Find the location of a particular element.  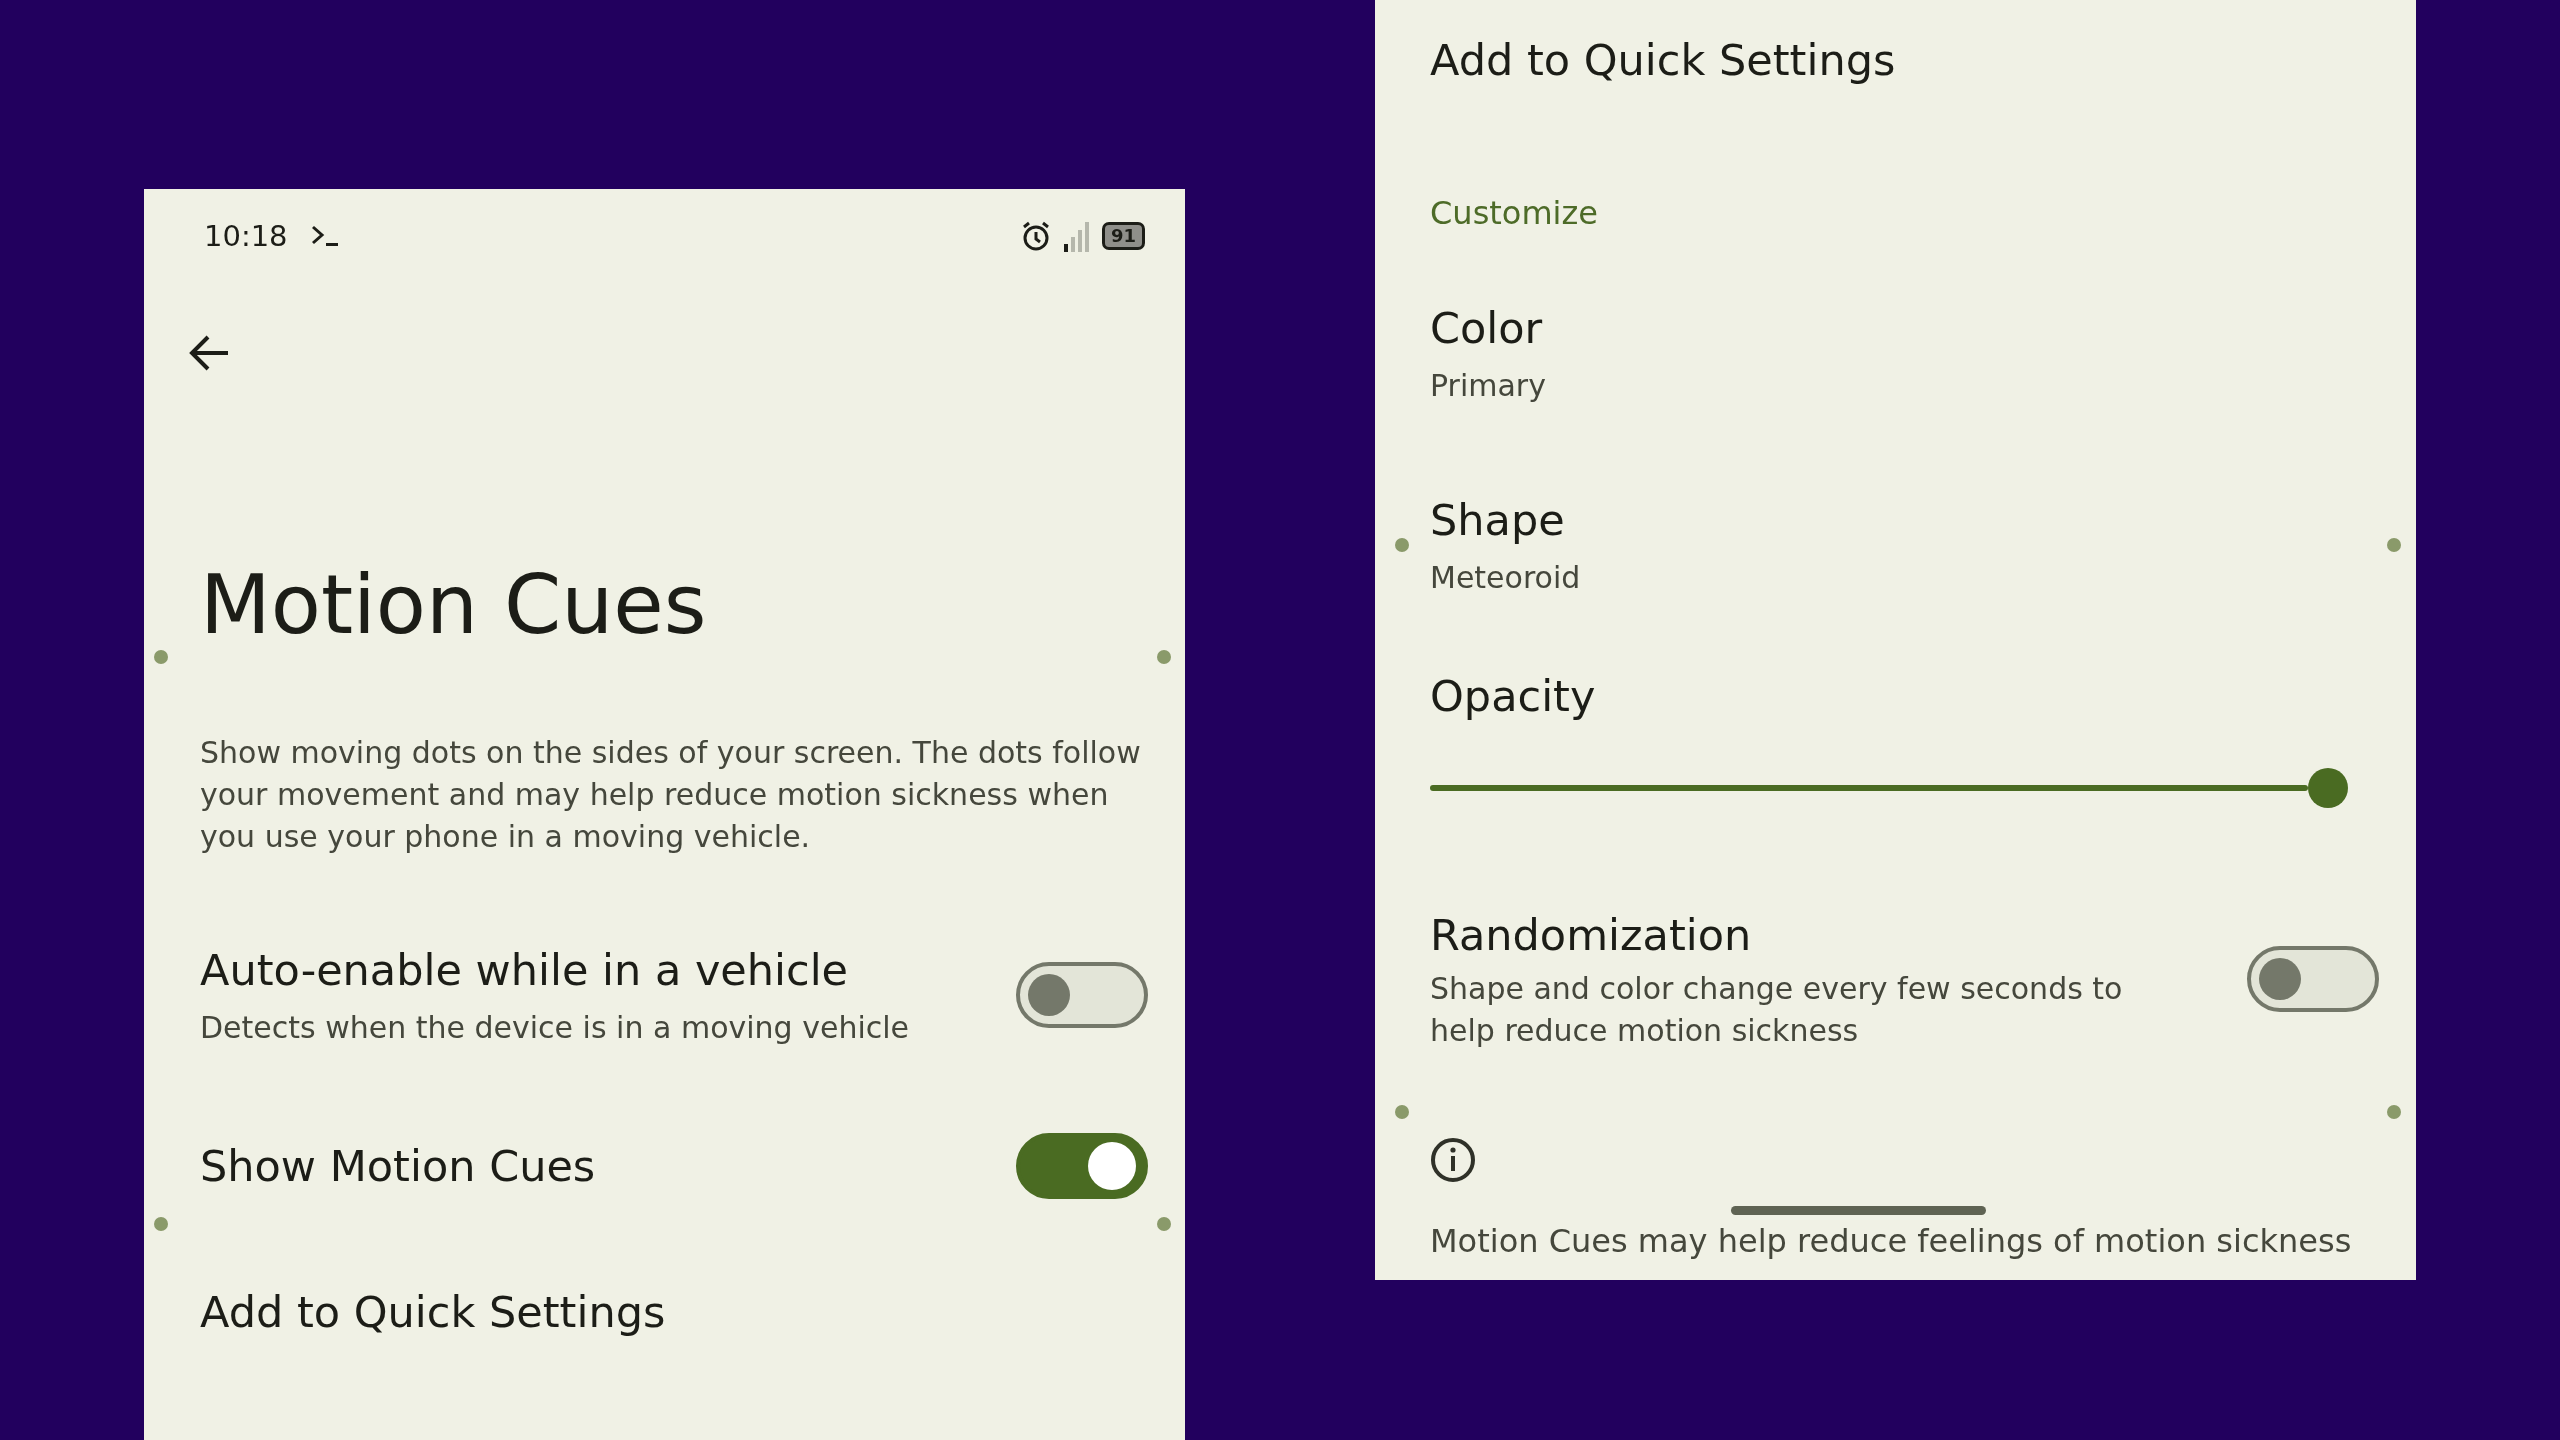

setting-title: Randomization is located at coordinates (1591, 935).